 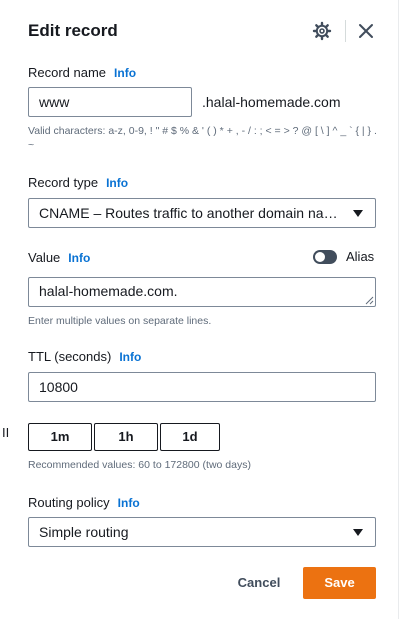 I want to click on resize-grip-icon, so click(x=369, y=300).